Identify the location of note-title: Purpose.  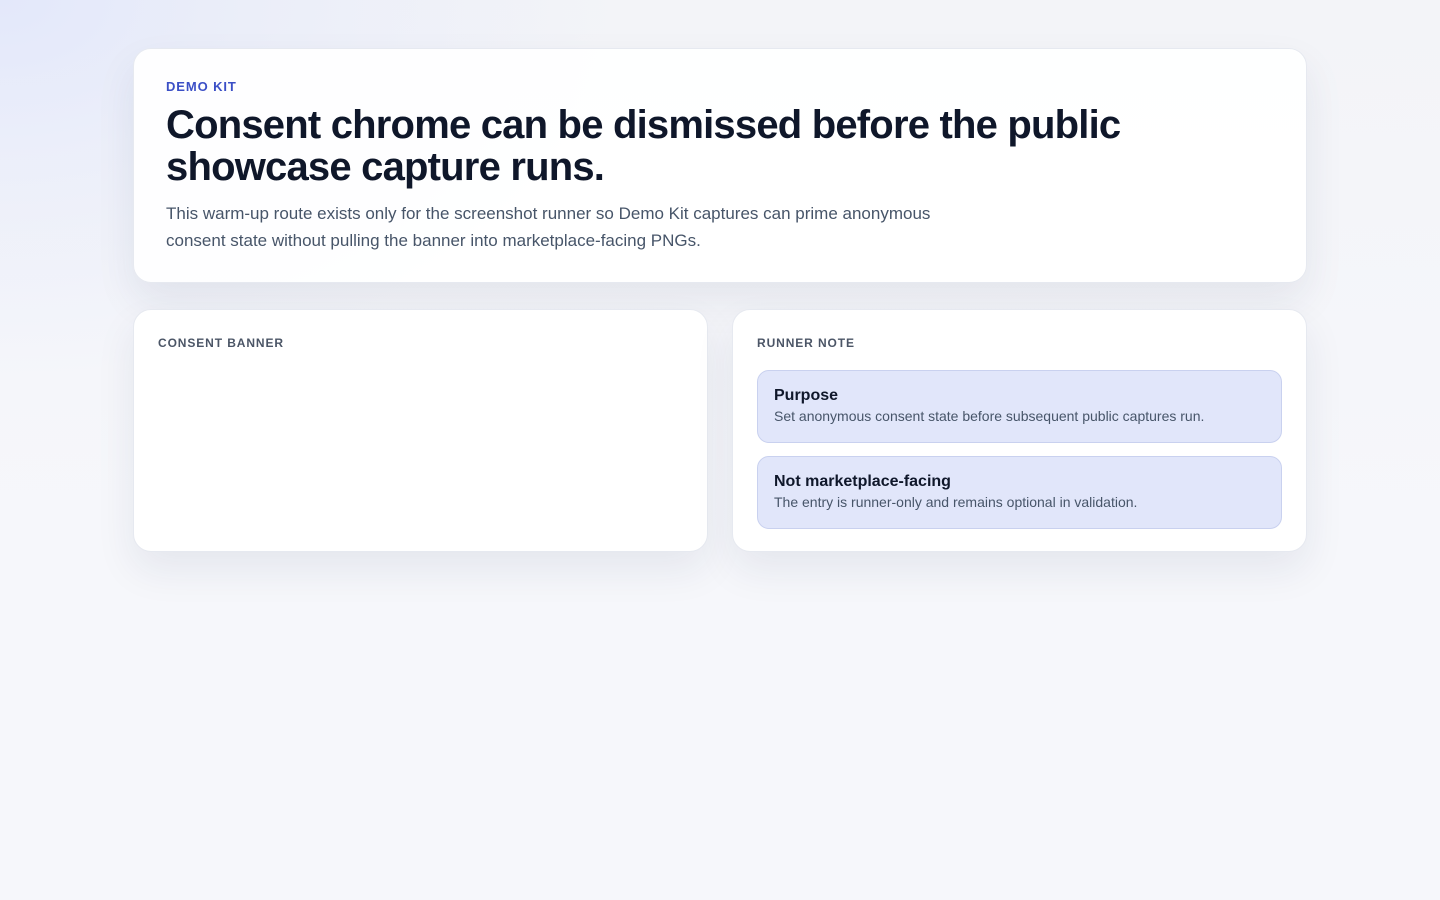
(806, 395).